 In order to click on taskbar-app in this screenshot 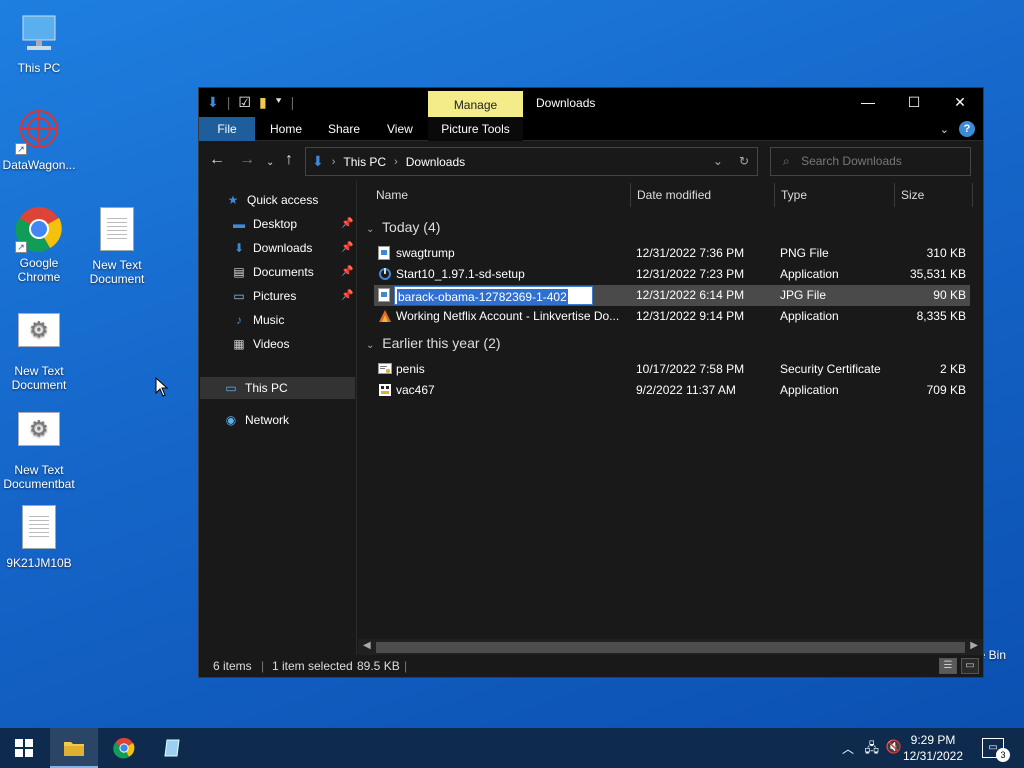, I will do `click(172, 748)`.